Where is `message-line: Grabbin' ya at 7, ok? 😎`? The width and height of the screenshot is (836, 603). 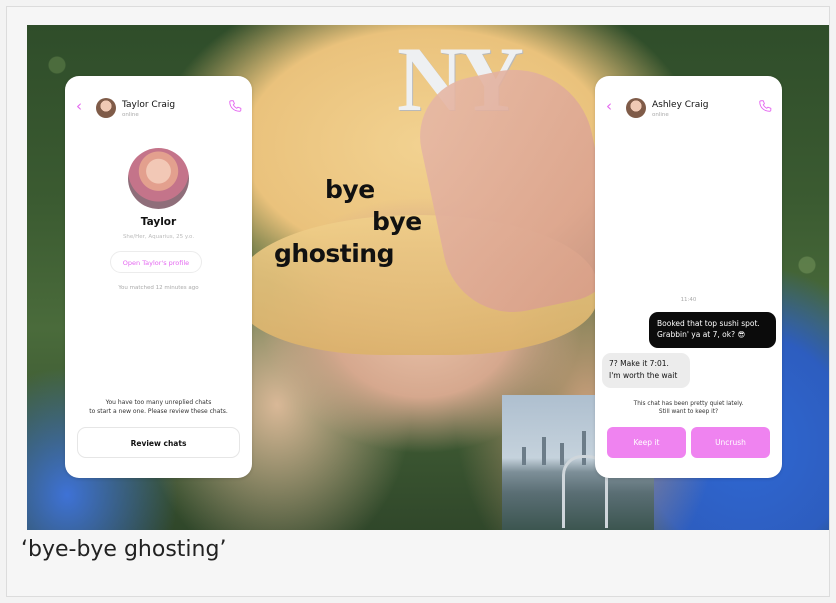
message-line: Grabbin' ya at 7, ok? 😎 is located at coordinates (701, 334).